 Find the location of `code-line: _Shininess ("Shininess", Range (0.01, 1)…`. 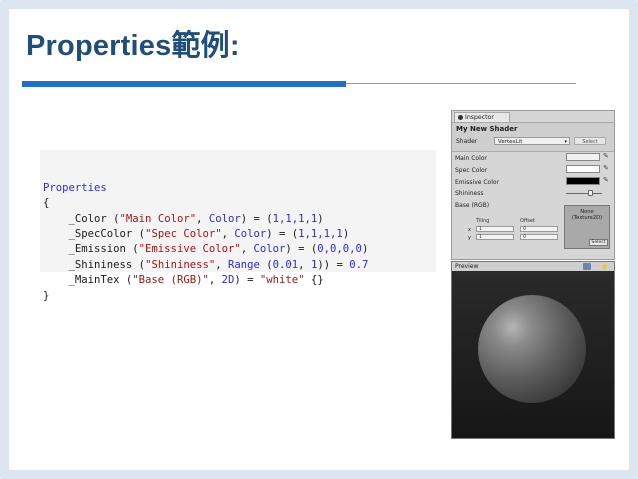

code-line: _Shininess ("Shininess", Range (0.01, 1)… is located at coordinates (239, 265).